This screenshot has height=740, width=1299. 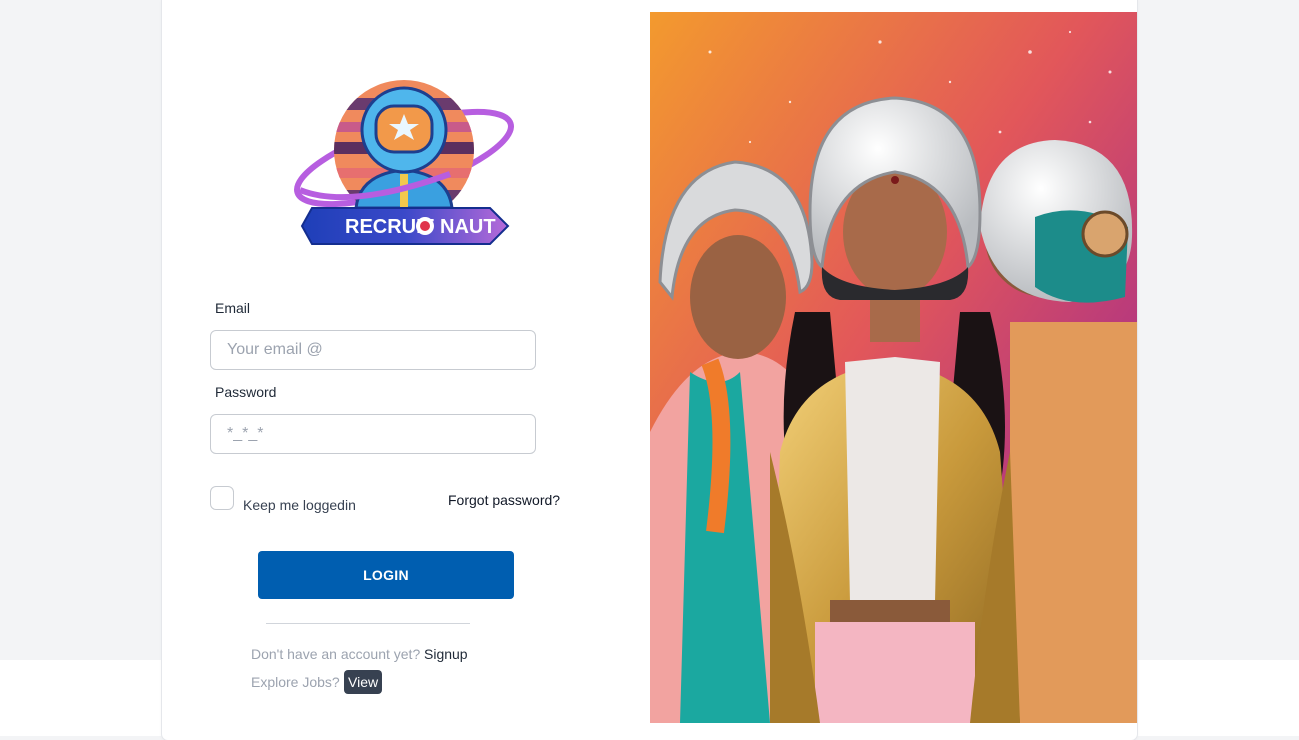 What do you see at coordinates (504, 500) in the screenshot?
I see `forgot-password-link: Forgot password?` at bounding box center [504, 500].